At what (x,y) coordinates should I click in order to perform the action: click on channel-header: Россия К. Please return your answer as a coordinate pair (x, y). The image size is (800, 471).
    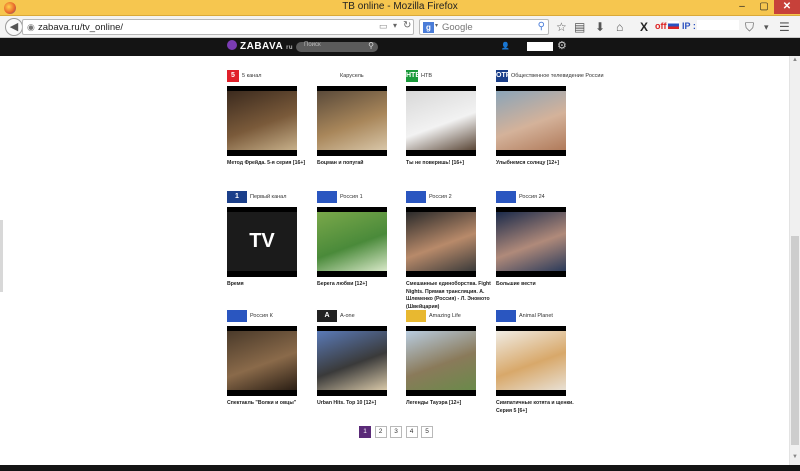
    Looking at the image, I should click on (250, 314).